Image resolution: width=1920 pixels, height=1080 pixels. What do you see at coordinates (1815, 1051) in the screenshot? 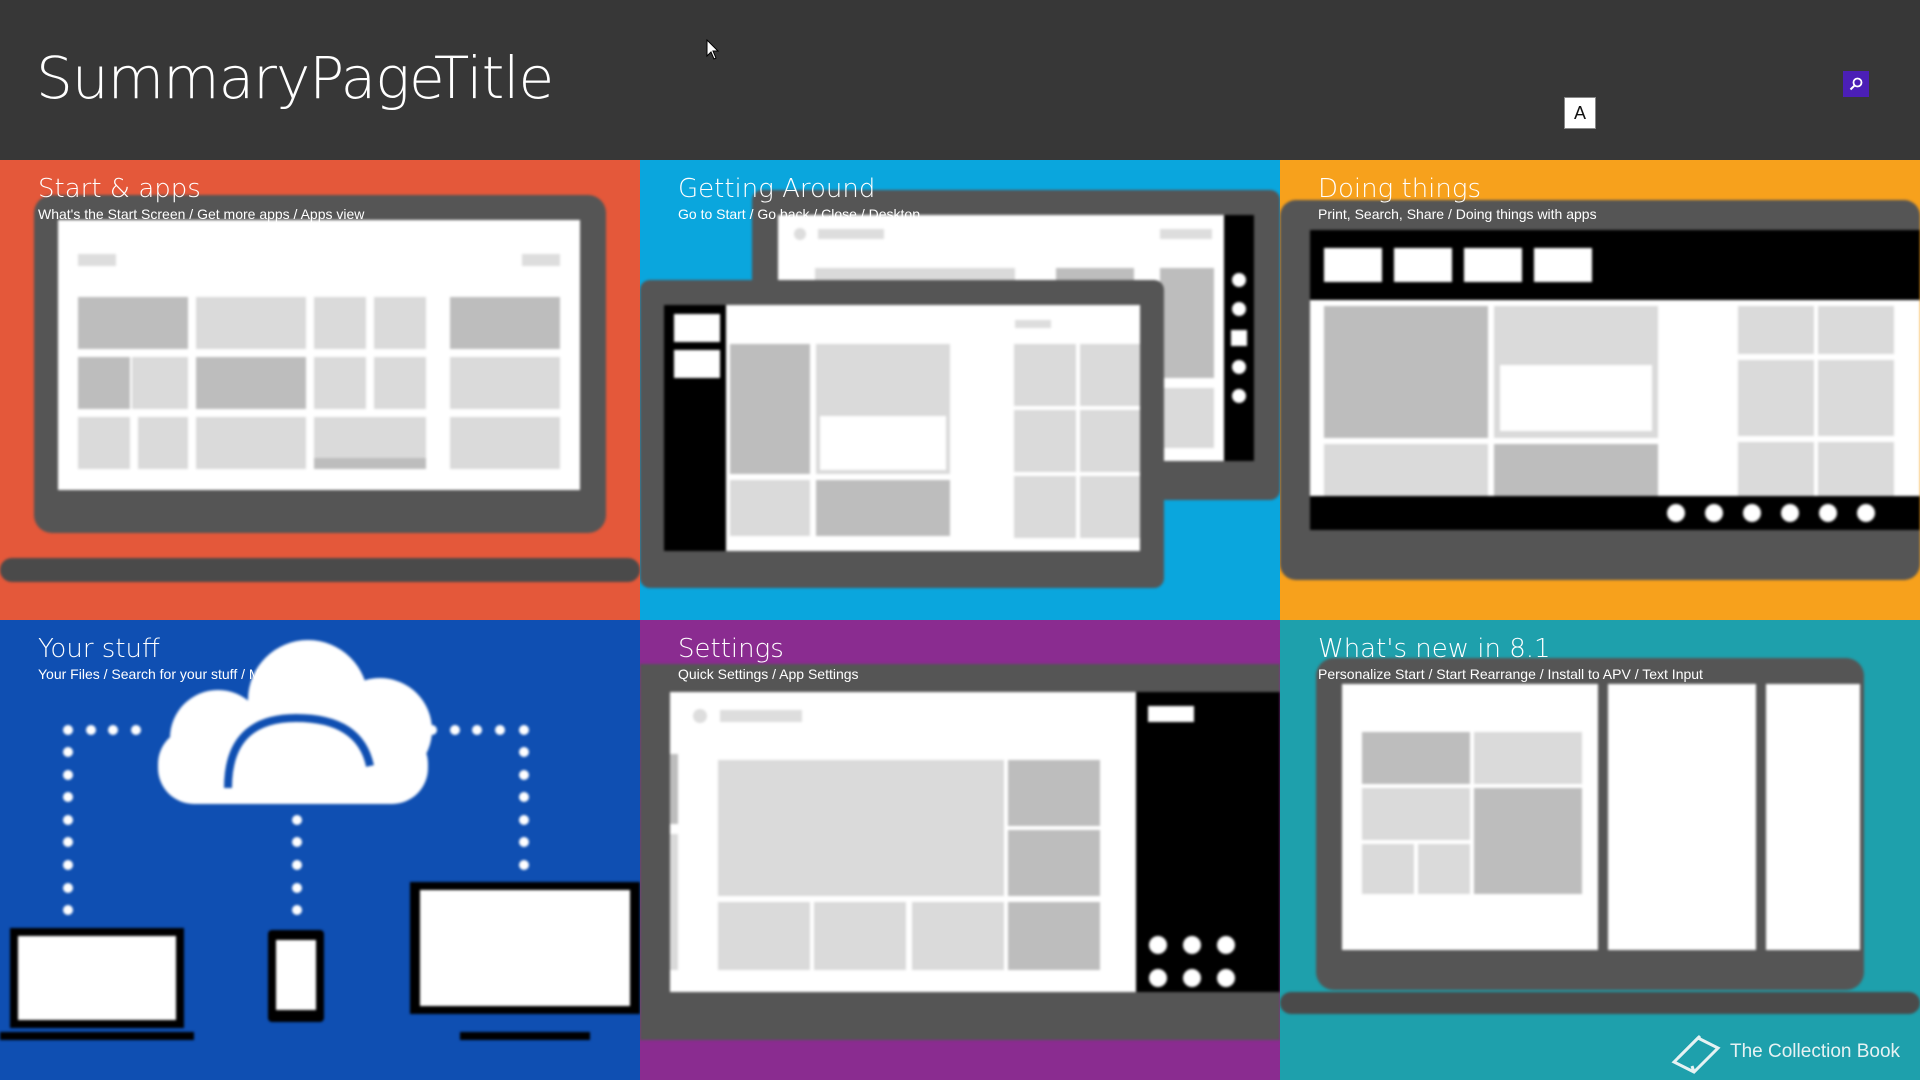
I see `brand-name: The Collection Book` at bounding box center [1815, 1051].